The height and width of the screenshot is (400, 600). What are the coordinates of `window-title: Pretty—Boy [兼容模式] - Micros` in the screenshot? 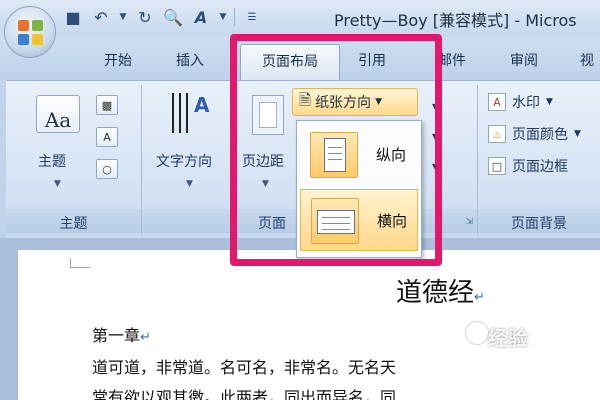 It's located at (455, 20).